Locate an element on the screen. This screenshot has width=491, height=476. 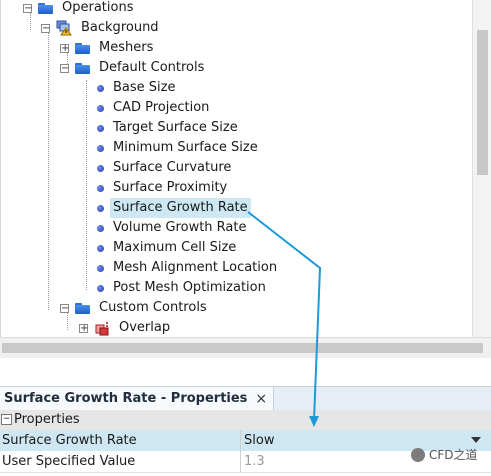
watermark: CFD之道 is located at coordinates (444, 454).